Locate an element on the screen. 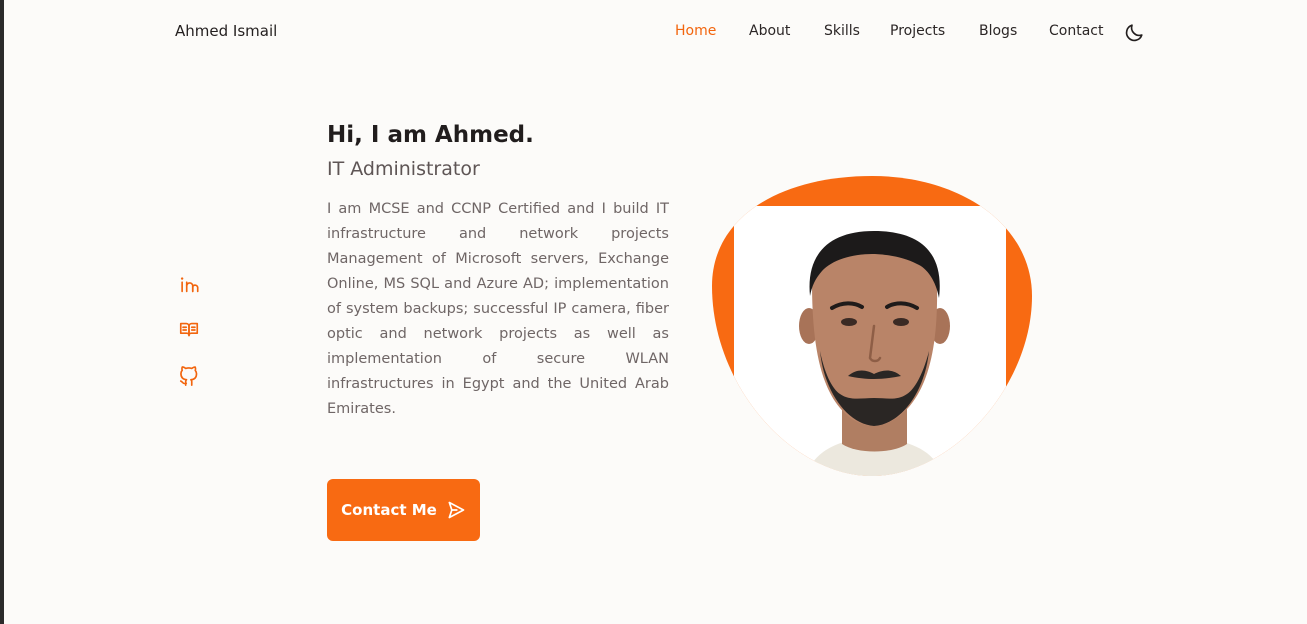  contact-me-label: Contact Me is located at coordinates (389, 510).